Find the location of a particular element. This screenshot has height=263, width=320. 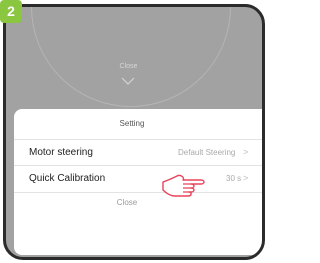

sheet-title: Setting is located at coordinates (132, 123).